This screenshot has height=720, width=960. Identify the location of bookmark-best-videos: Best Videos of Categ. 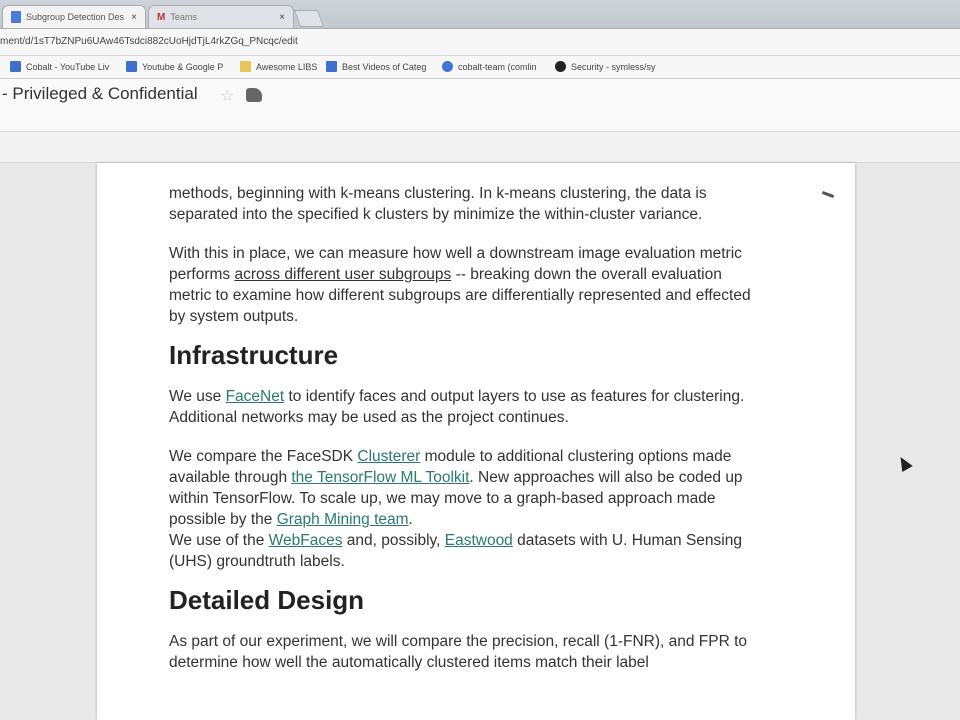
(376, 66).